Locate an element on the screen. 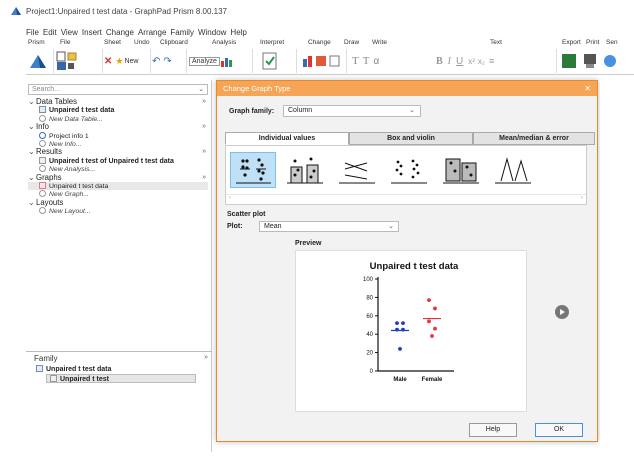 The image size is (634, 472). scatter-spread-icon is located at coordinates (409, 170).